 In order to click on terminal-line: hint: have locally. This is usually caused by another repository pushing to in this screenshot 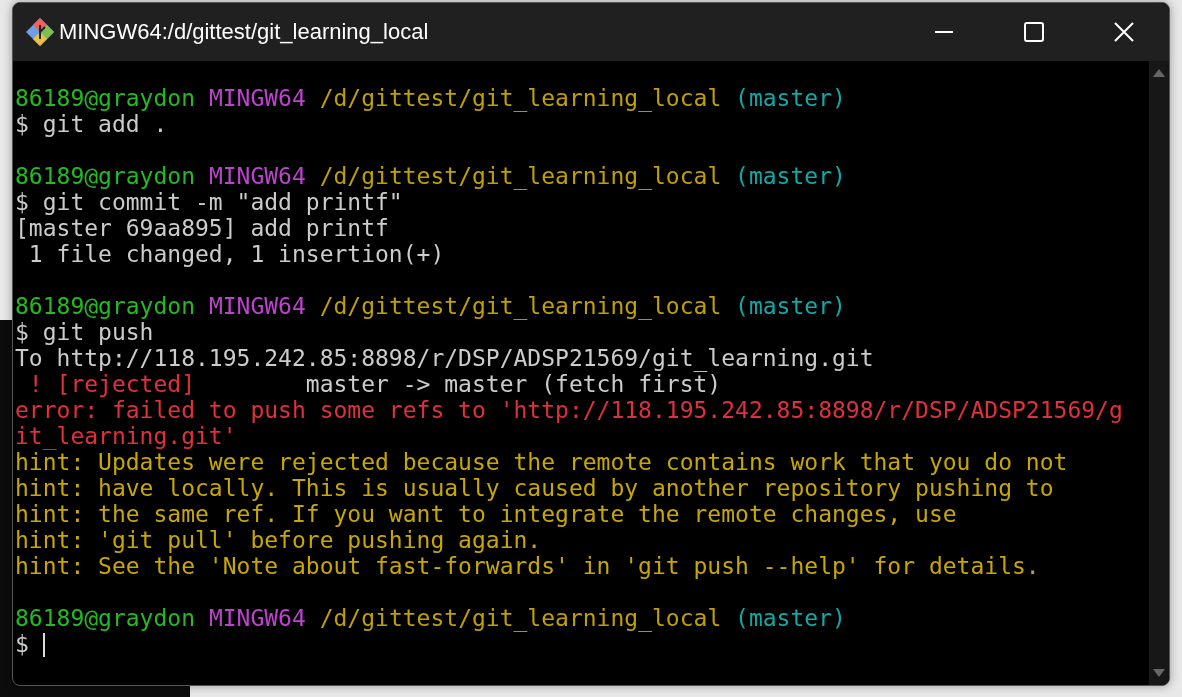, I will do `click(534, 488)`.